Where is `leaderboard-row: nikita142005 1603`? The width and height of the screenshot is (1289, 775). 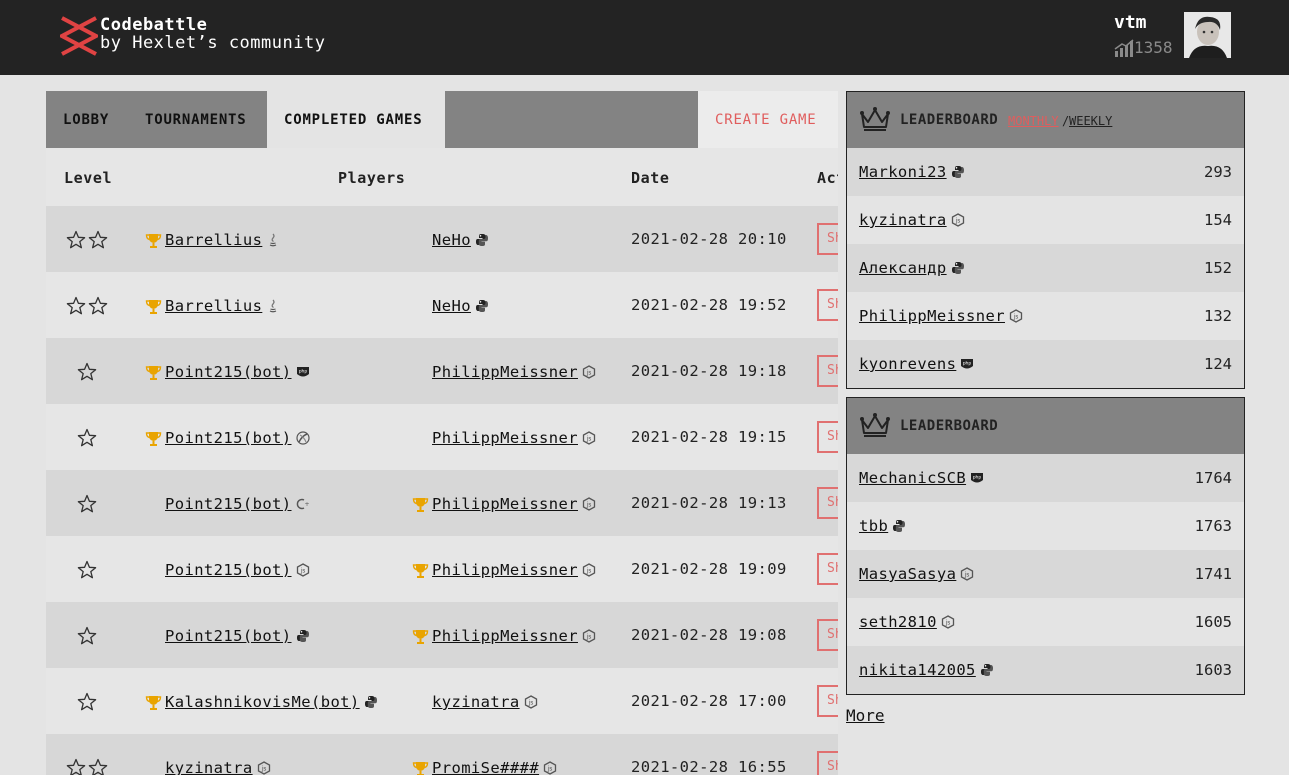
leaderboard-row: nikita142005 1603 is located at coordinates (1045, 670).